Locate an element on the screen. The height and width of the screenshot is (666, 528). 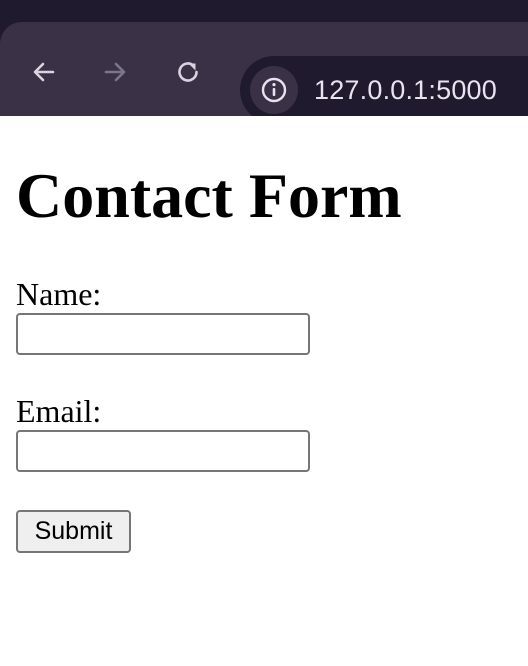
forward-arrow-icon is located at coordinates (115, 72).